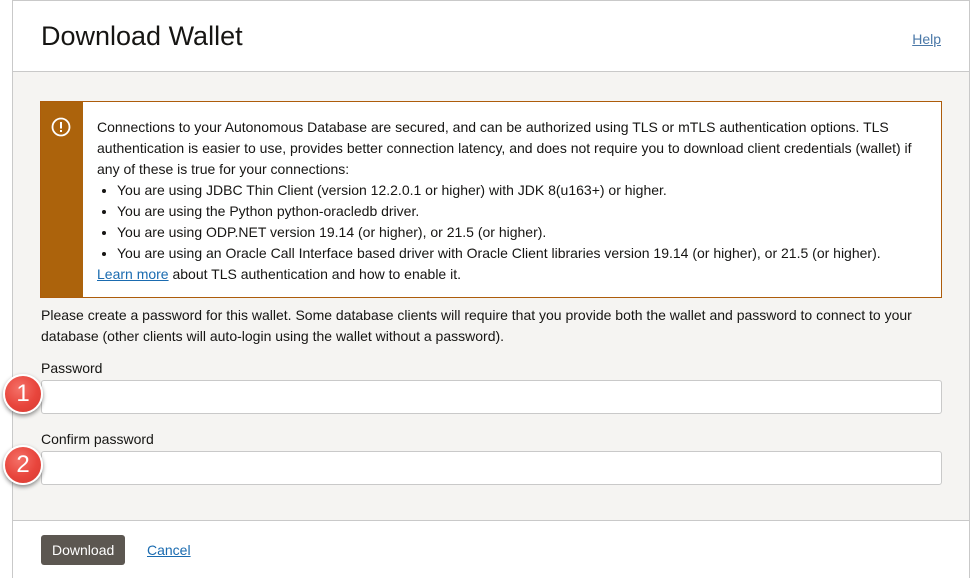 This screenshot has width=971, height=579. What do you see at coordinates (491, 468) in the screenshot?
I see `confirm-password-input` at bounding box center [491, 468].